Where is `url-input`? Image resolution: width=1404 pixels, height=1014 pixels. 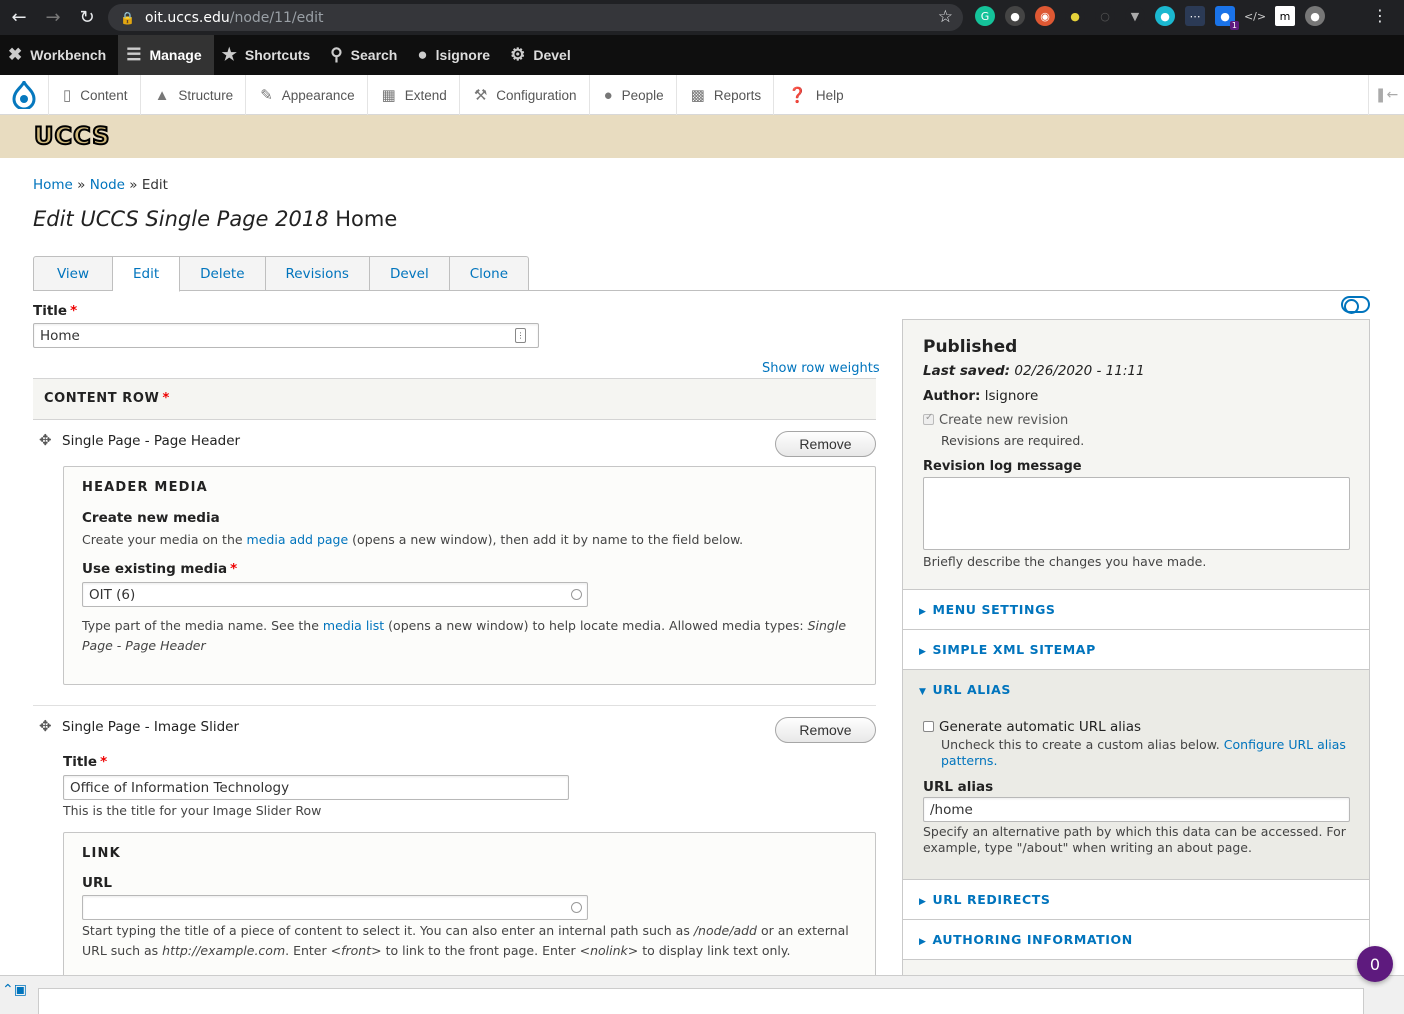 url-input is located at coordinates (335, 907).